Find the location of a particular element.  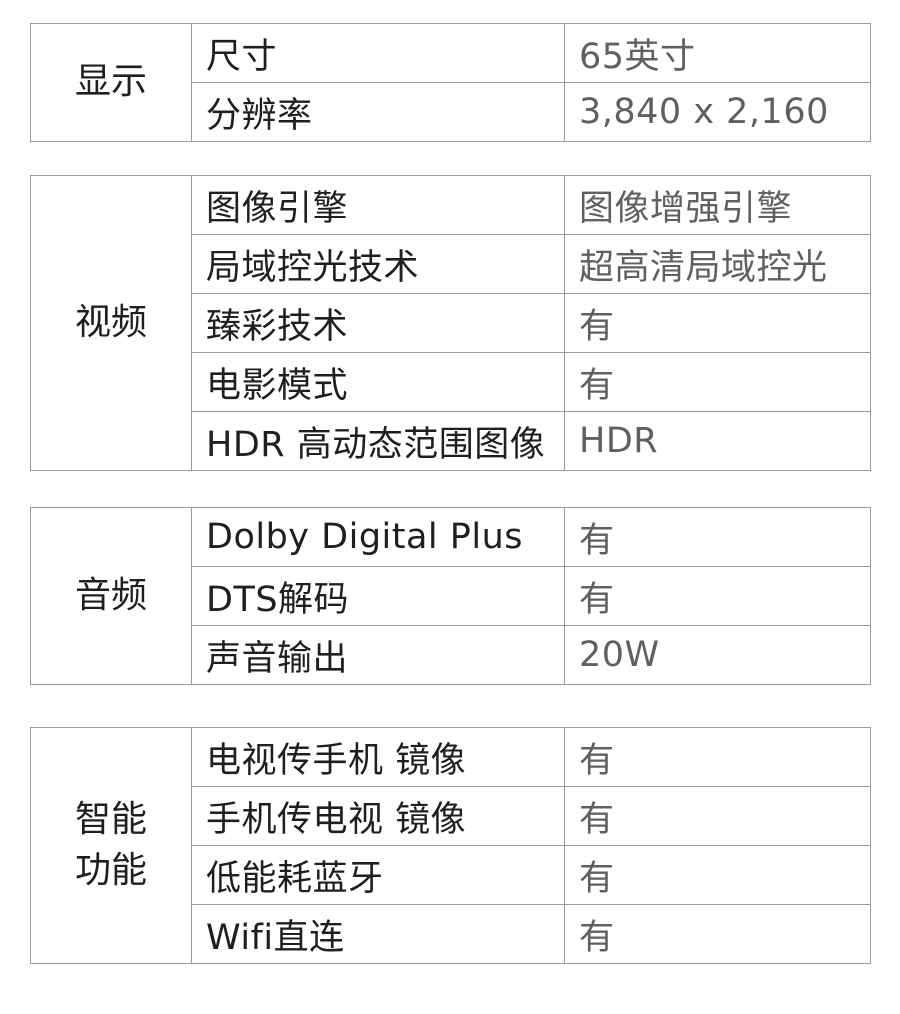

feature-name: 电视传手机 镜像 is located at coordinates (378, 757).